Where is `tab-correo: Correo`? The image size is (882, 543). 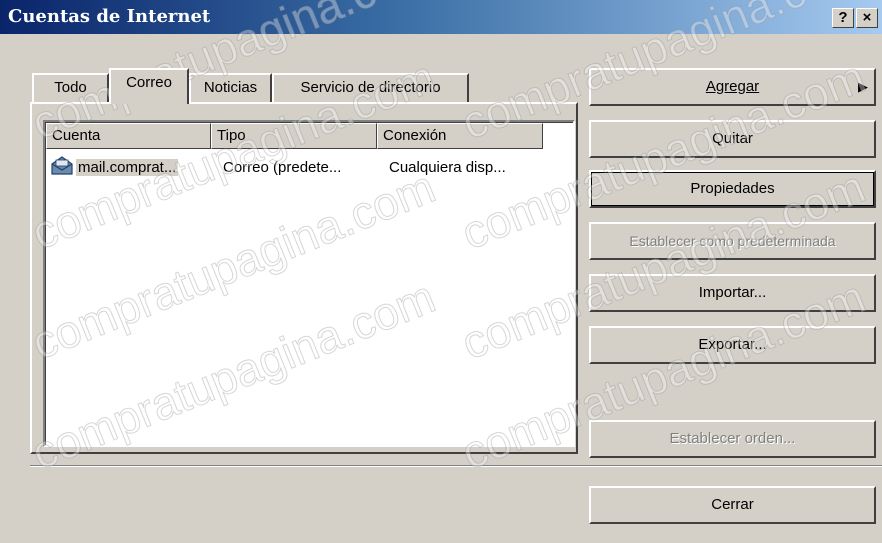
tab-correo: Correo is located at coordinates (149, 86).